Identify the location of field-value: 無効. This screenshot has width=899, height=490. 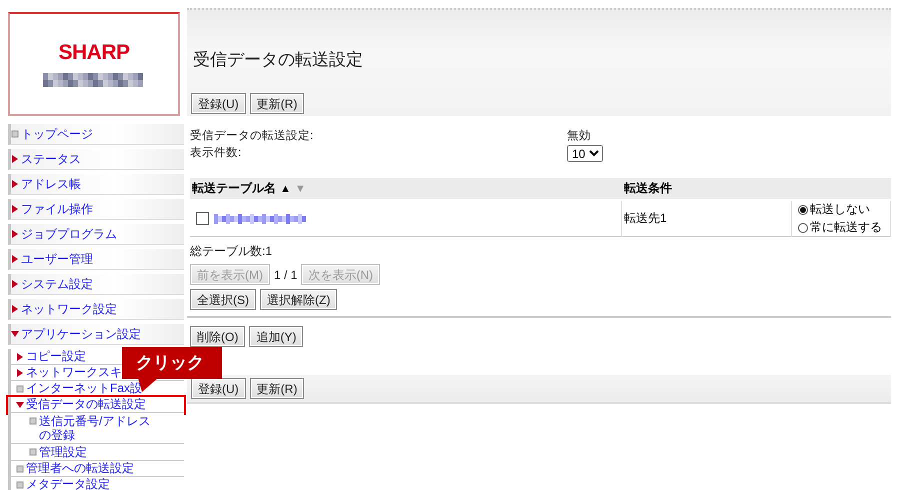
(579, 135).